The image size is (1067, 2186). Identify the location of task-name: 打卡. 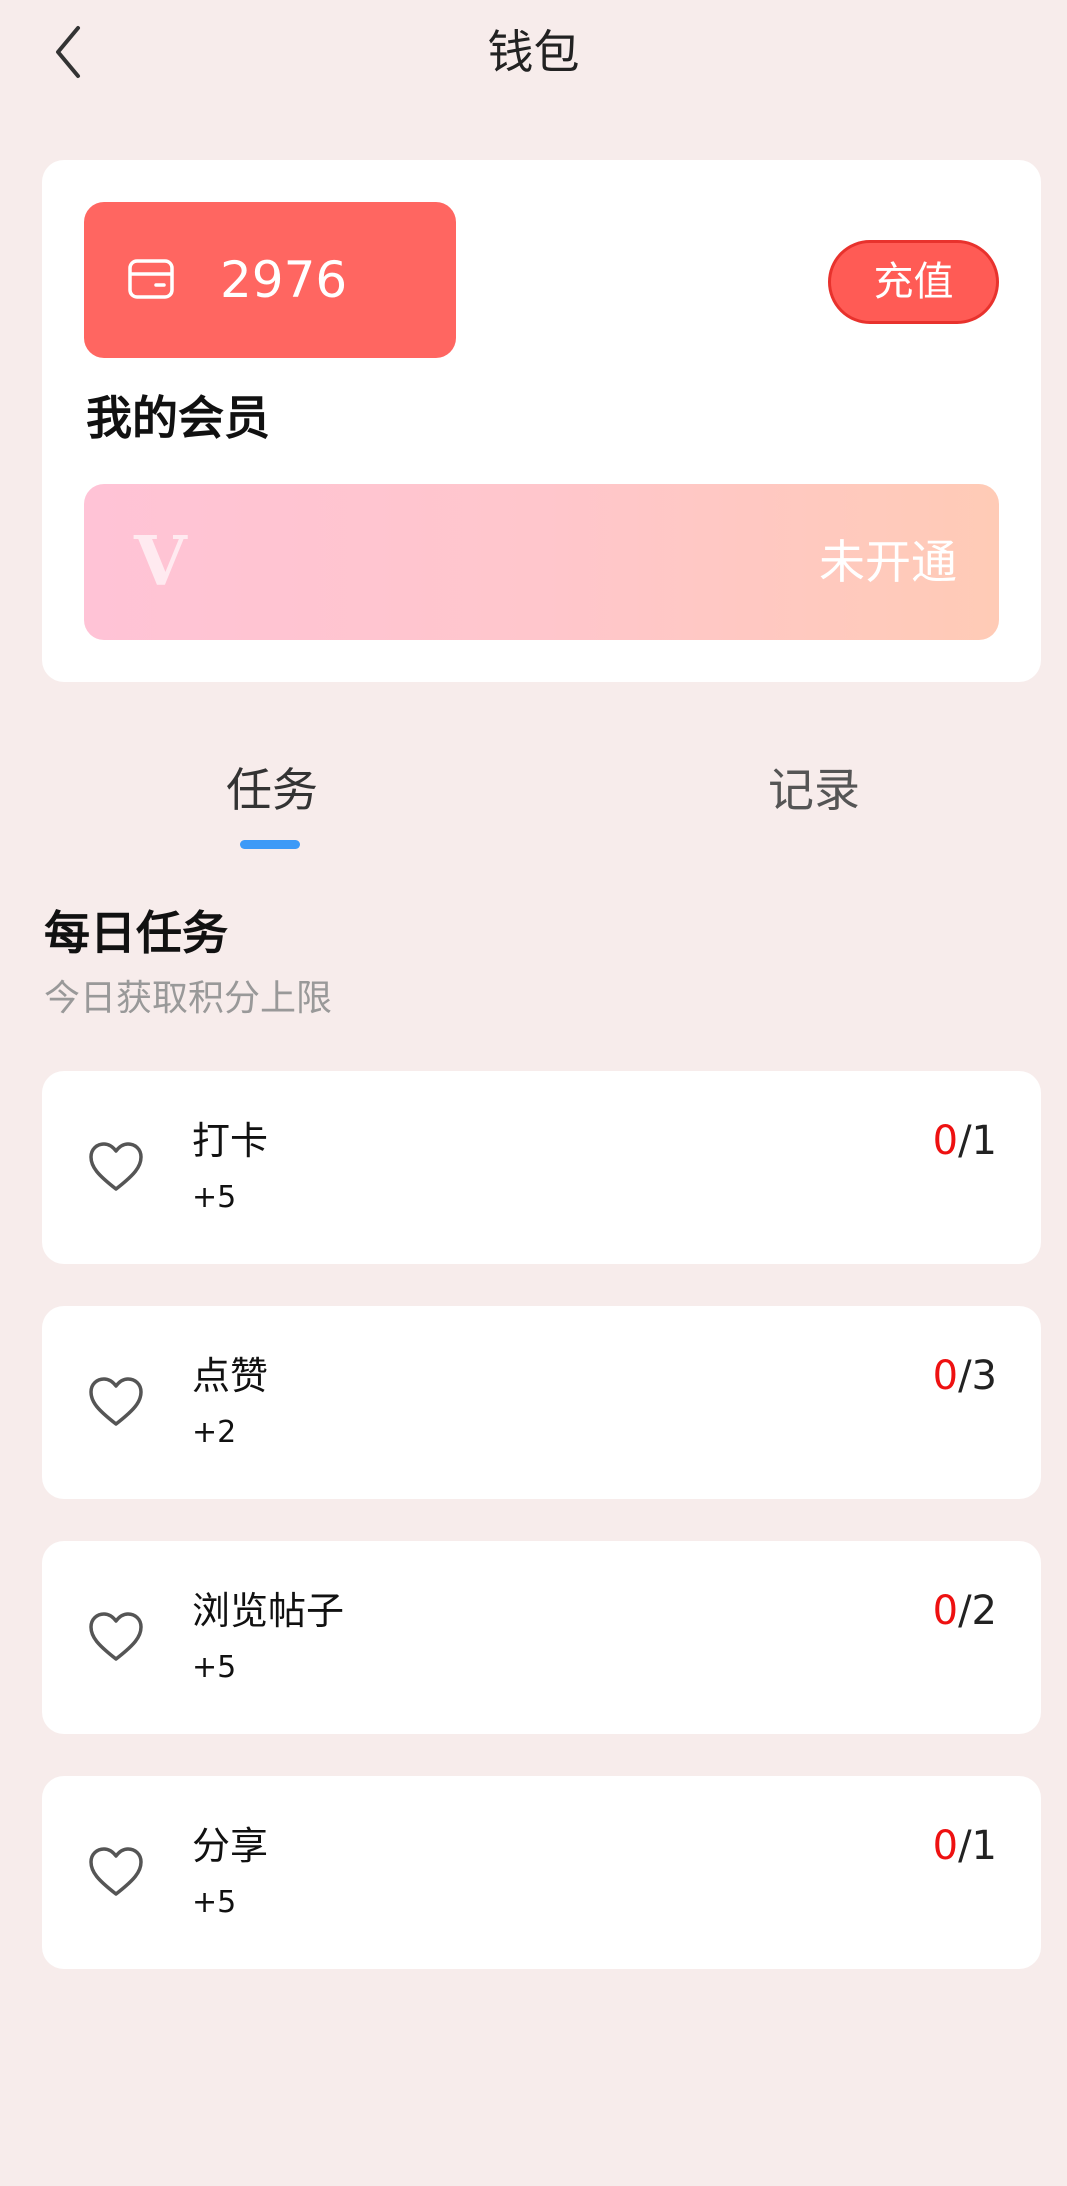
(230, 1141).